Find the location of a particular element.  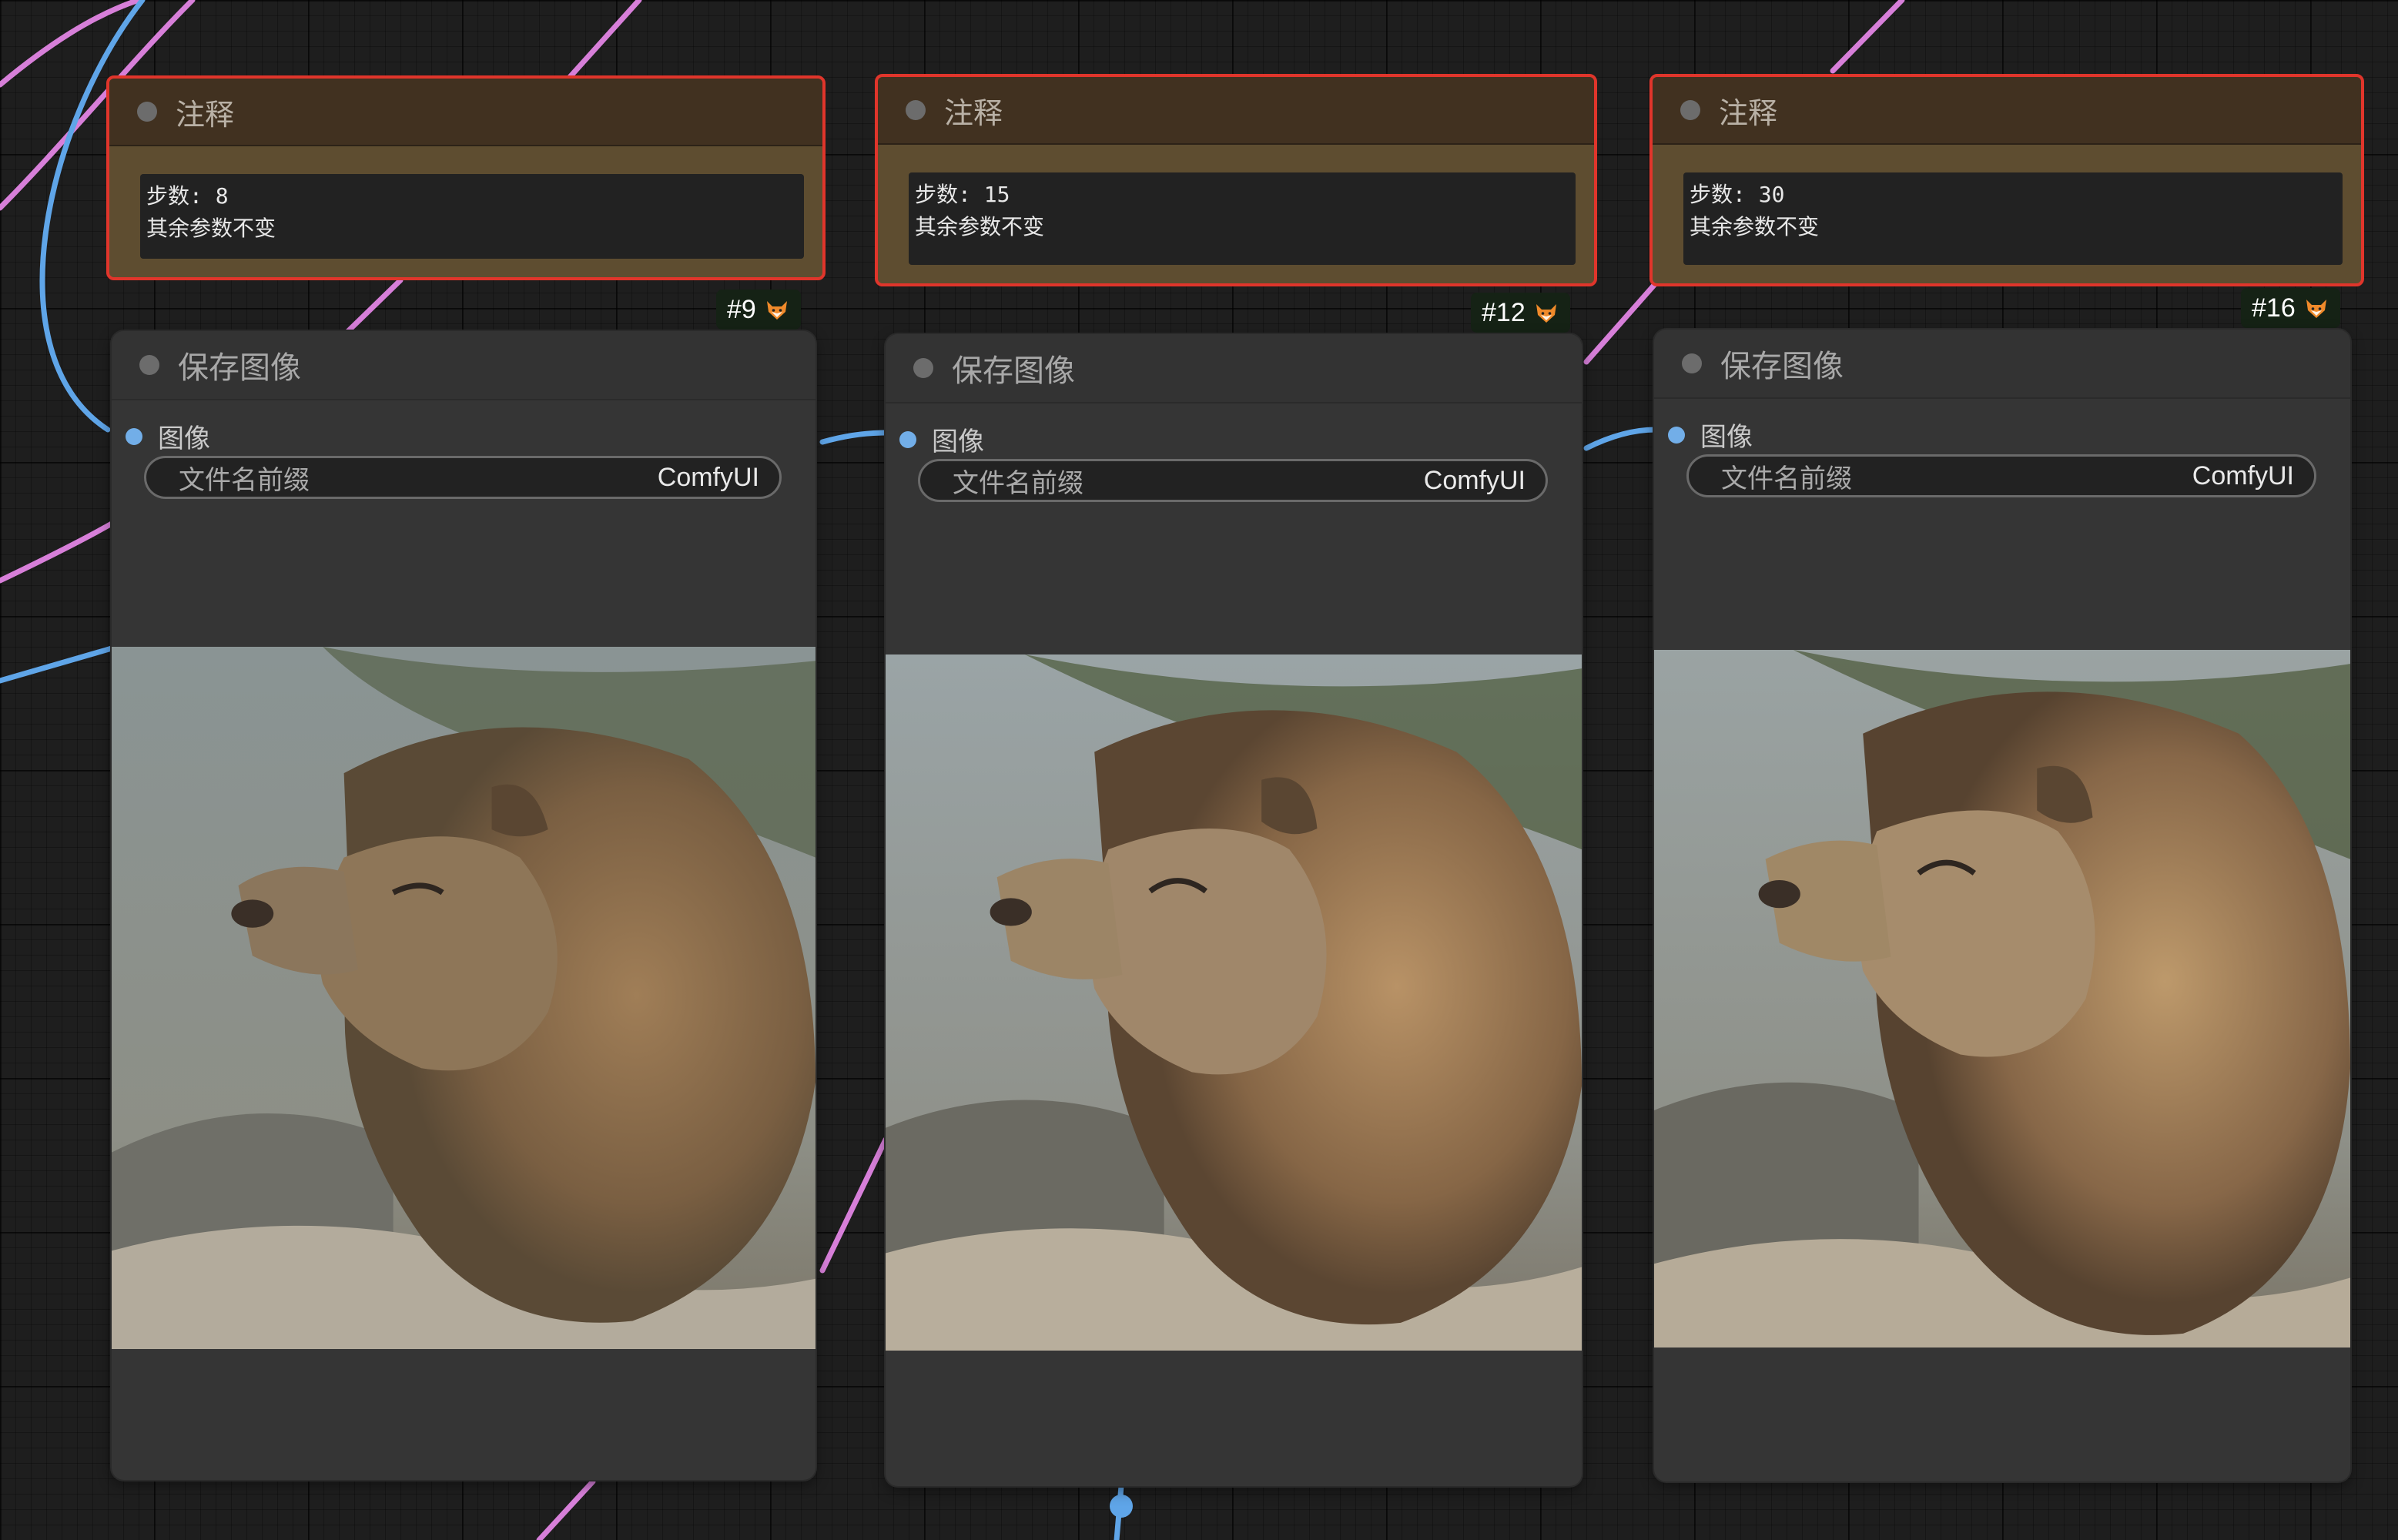

note-textarea: 步数: 8 其余参数不变 is located at coordinates (472, 216).